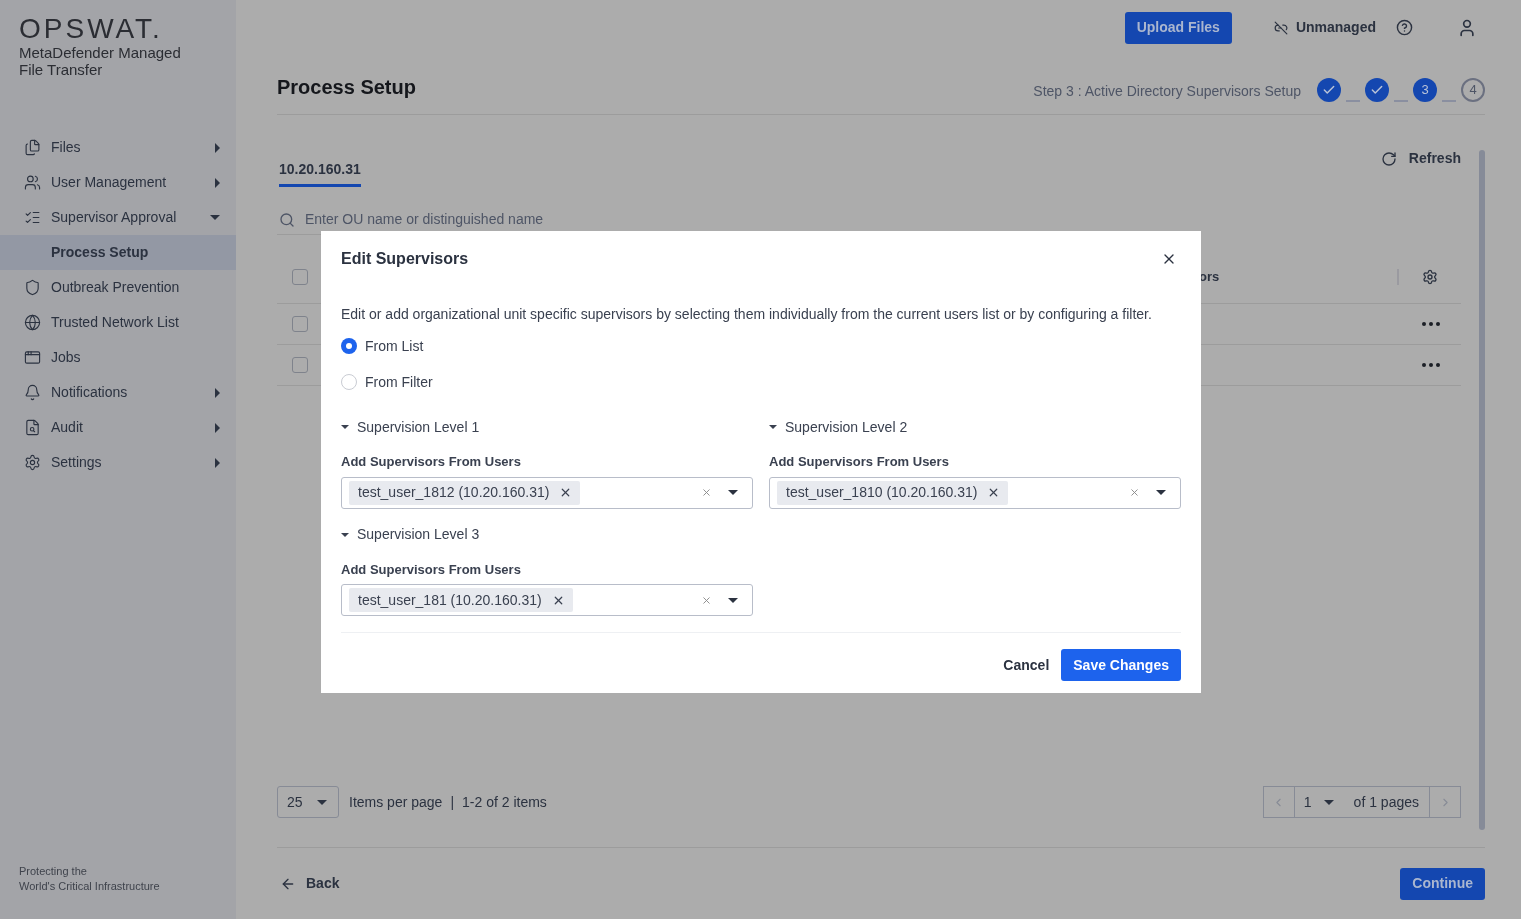 The image size is (1521, 919). I want to click on save-changes-button: Save Changes, so click(1121, 665).